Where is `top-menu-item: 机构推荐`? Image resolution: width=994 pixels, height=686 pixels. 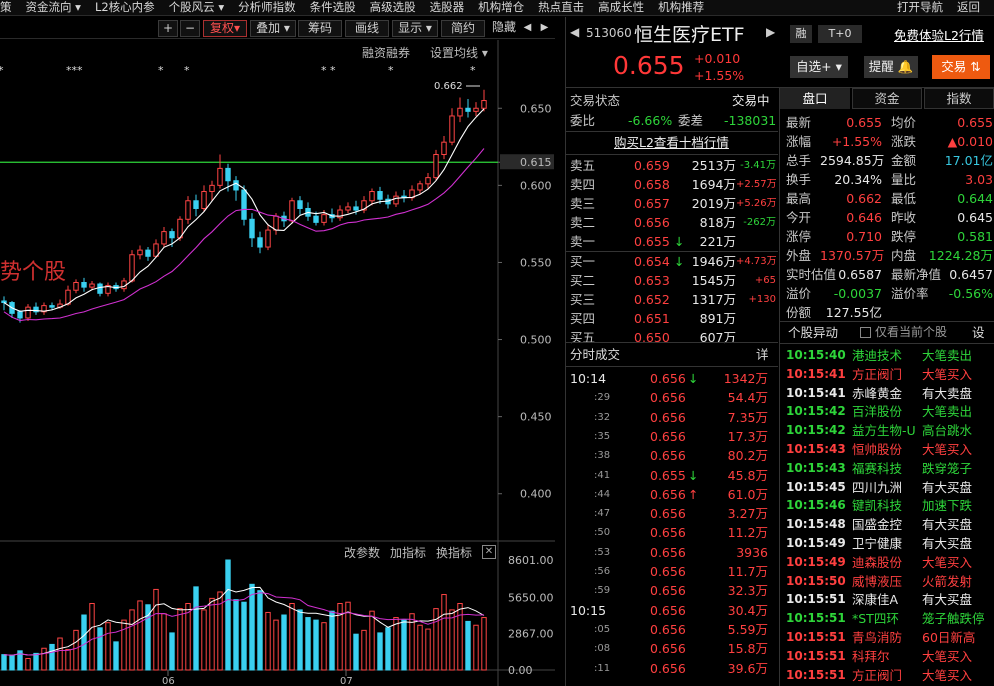
top-menu-item: 机构推荐 is located at coordinates (681, 7).